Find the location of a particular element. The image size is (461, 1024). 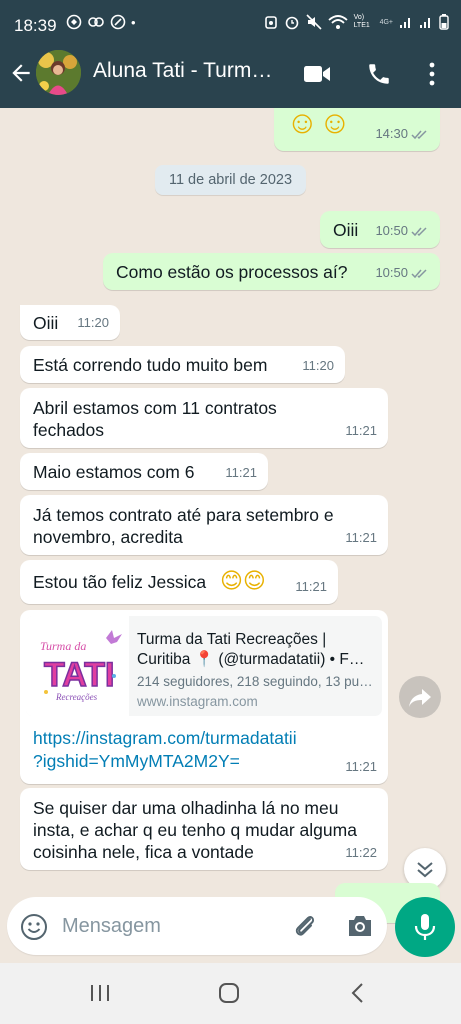

logo-text-top: Turma da is located at coordinates (63, 646).